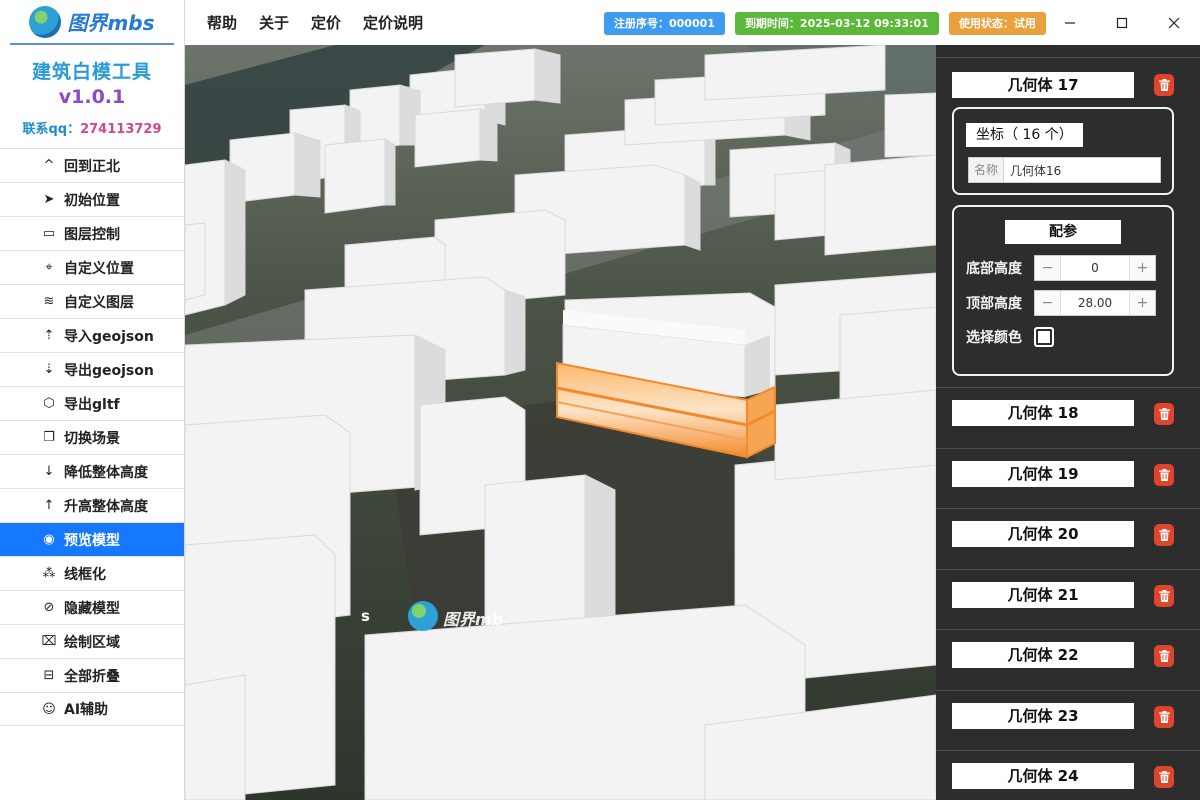 This screenshot has width=1200, height=800. I want to click on sidebar-item-5: ⇡ 导入geojson, so click(92, 335).